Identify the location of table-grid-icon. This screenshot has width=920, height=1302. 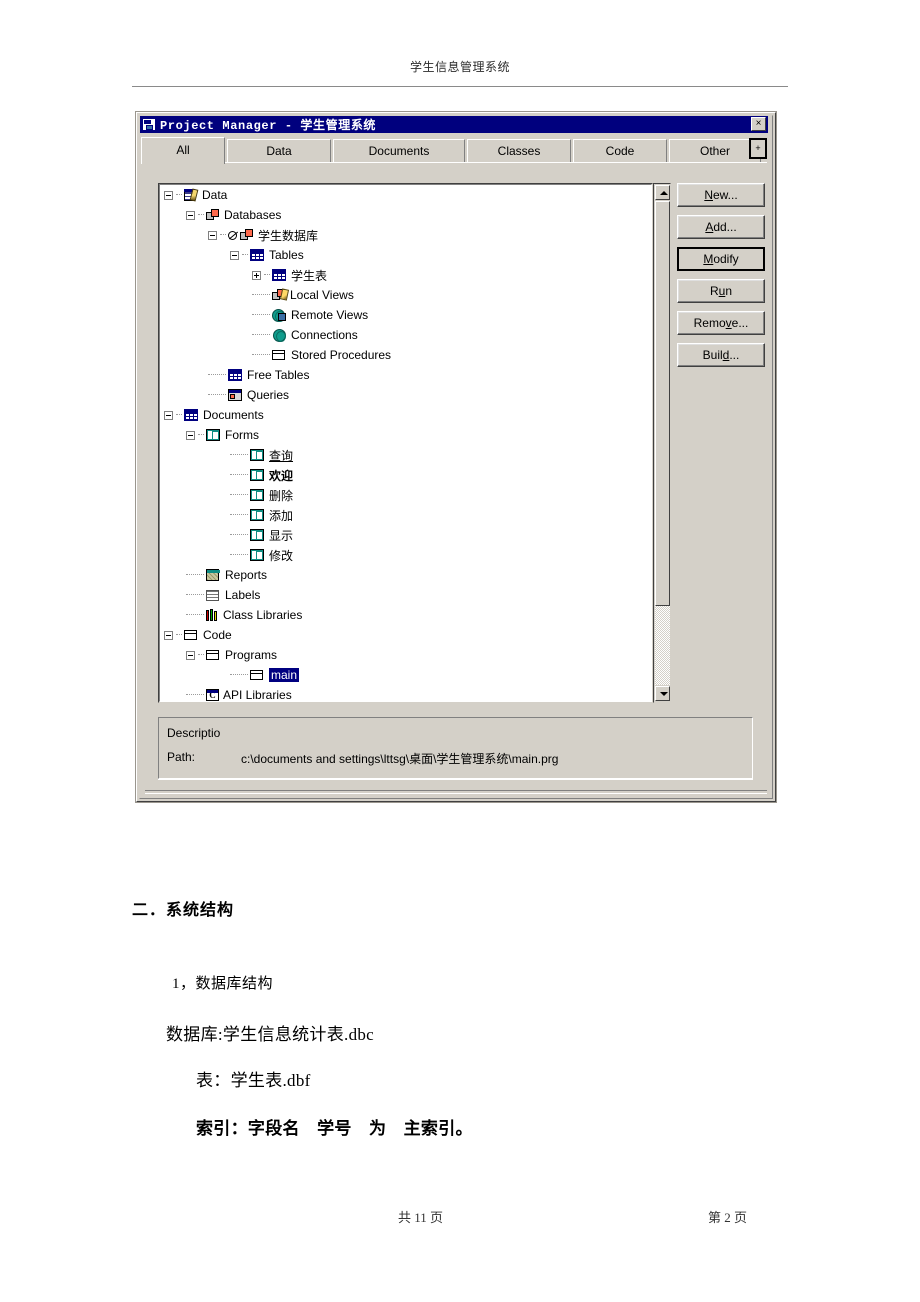
(257, 255).